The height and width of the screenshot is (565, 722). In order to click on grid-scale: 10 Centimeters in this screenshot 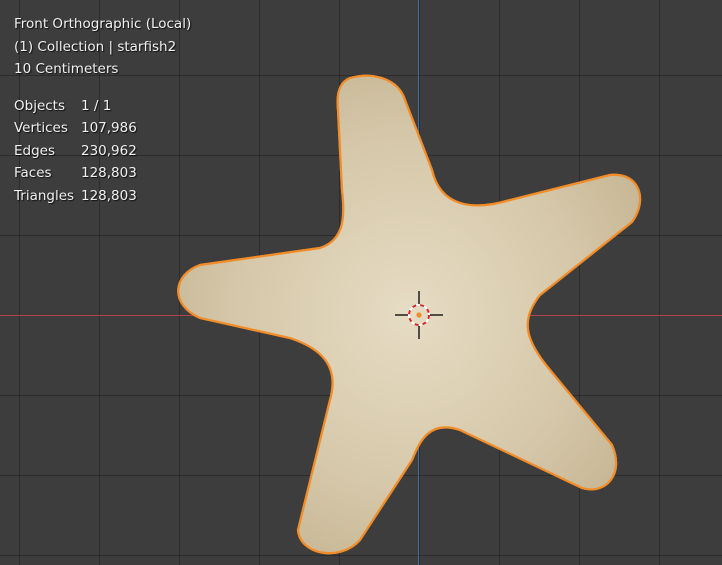, I will do `click(66, 69)`.